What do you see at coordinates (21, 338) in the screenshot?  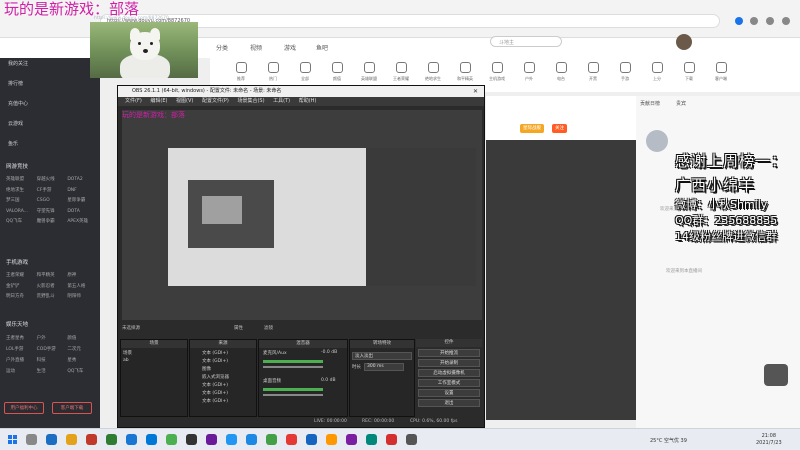 I see `list-item: 王者星秀` at bounding box center [21, 338].